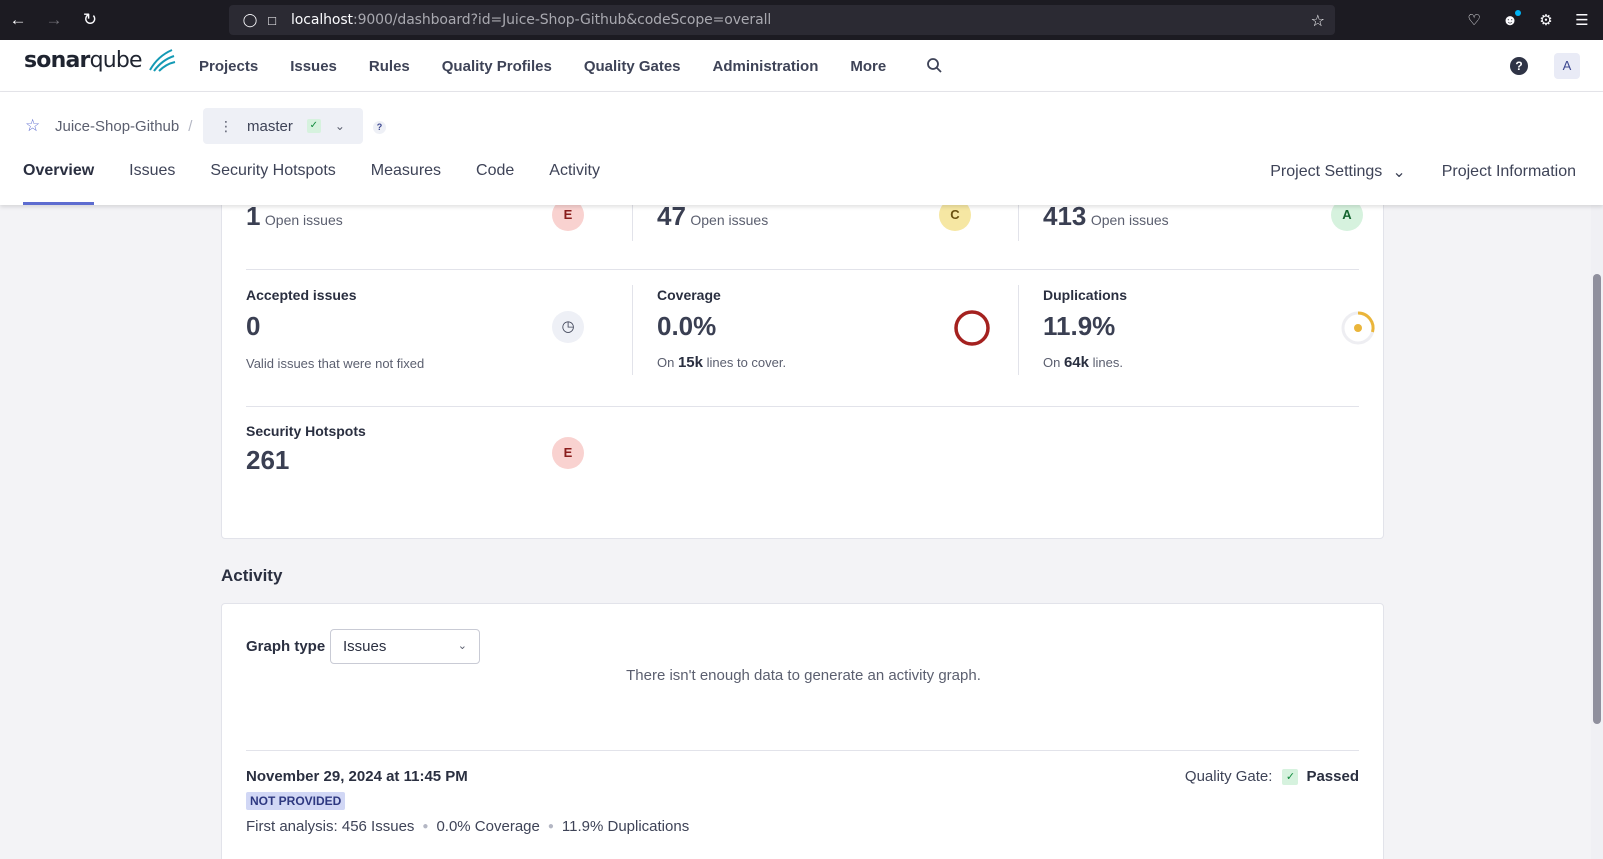 Image resolution: width=1603 pixels, height=859 pixels. What do you see at coordinates (625, 826) in the screenshot?
I see `summary-duplications: 11.9% Duplications` at bounding box center [625, 826].